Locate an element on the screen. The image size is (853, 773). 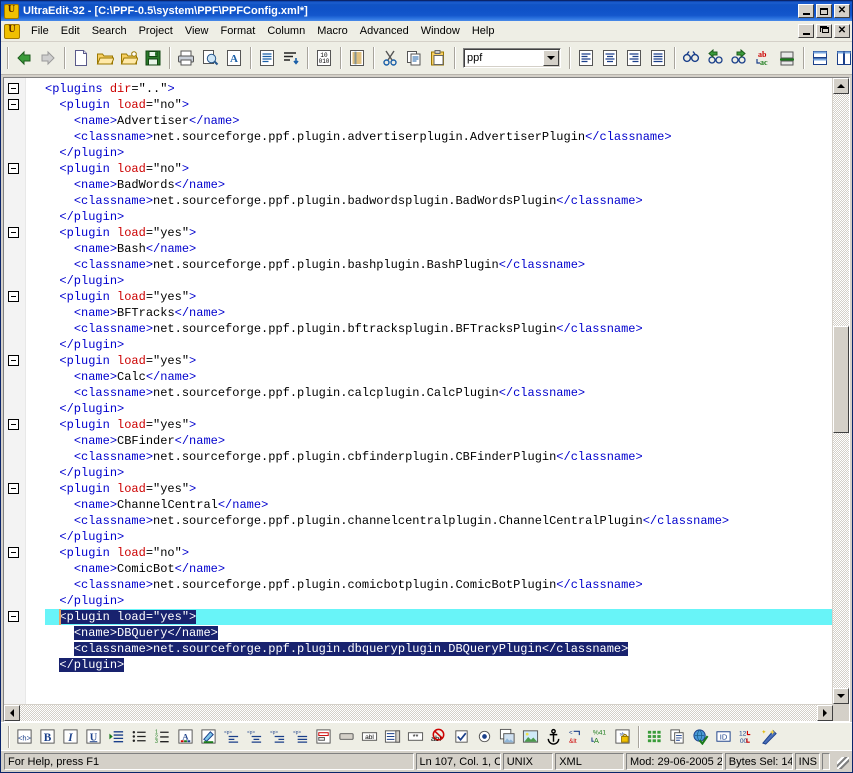
resize-grip is located at coordinates (842, 761).